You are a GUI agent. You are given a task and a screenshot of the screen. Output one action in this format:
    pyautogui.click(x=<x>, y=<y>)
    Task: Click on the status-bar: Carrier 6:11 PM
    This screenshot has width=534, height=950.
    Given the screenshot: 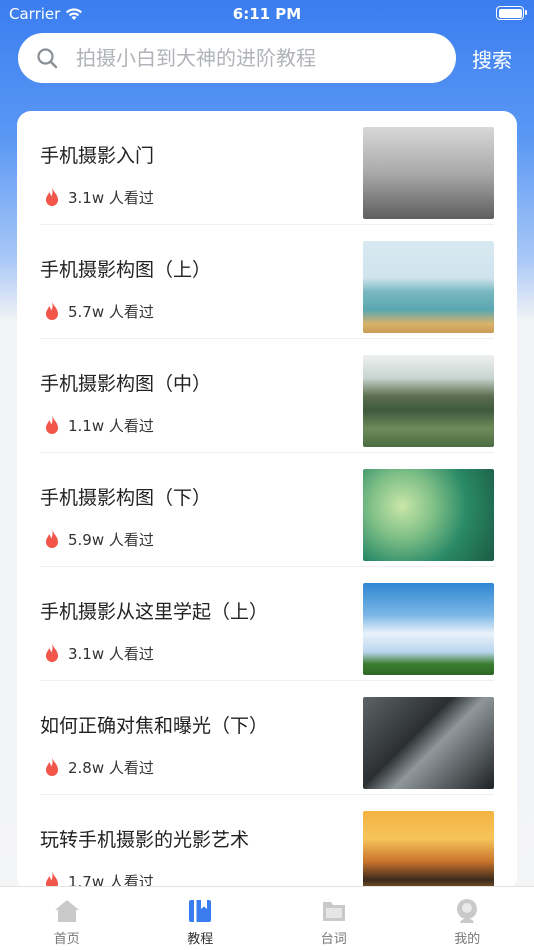 What is the action you would take?
    pyautogui.click(x=267, y=14)
    